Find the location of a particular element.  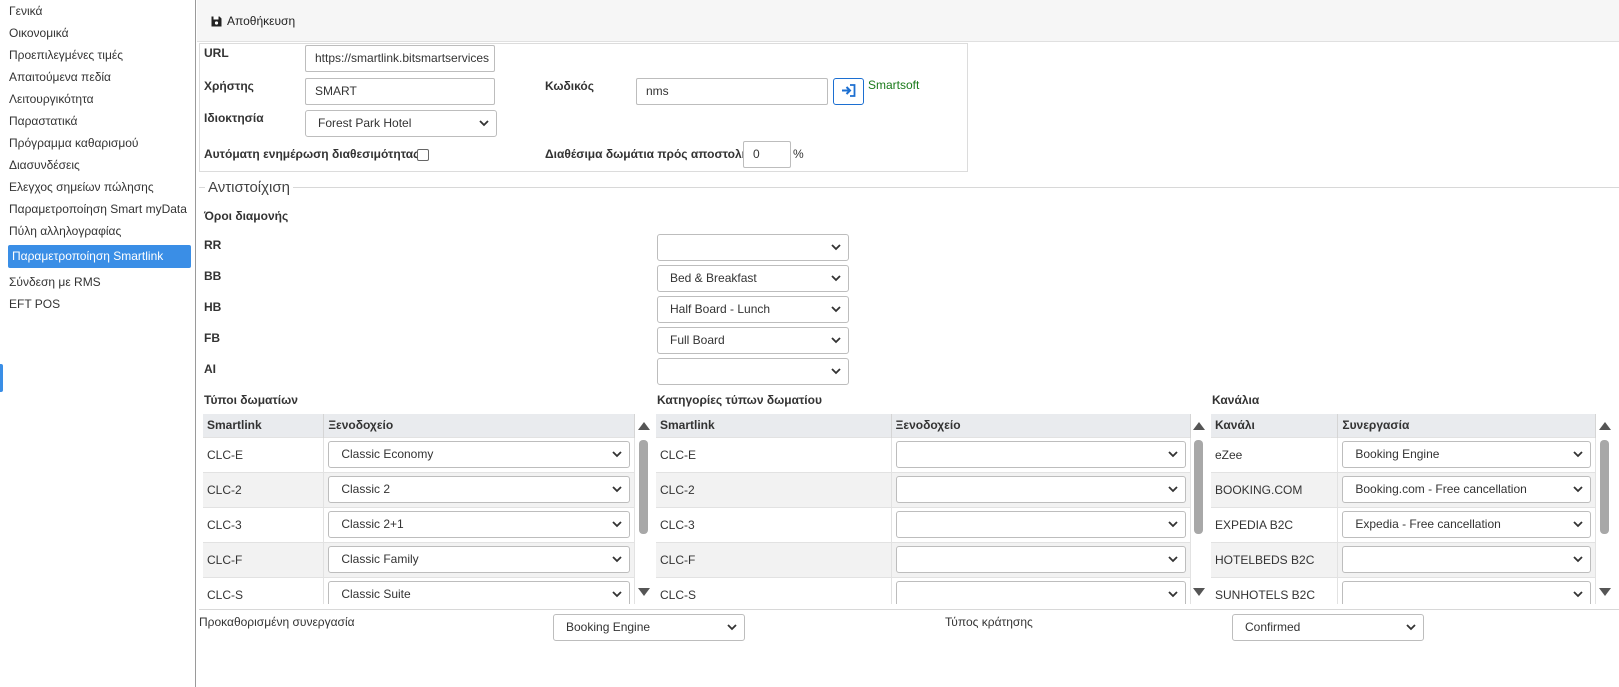

url-field: https://smartlink.bitsmartservices is located at coordinates (400, 58).